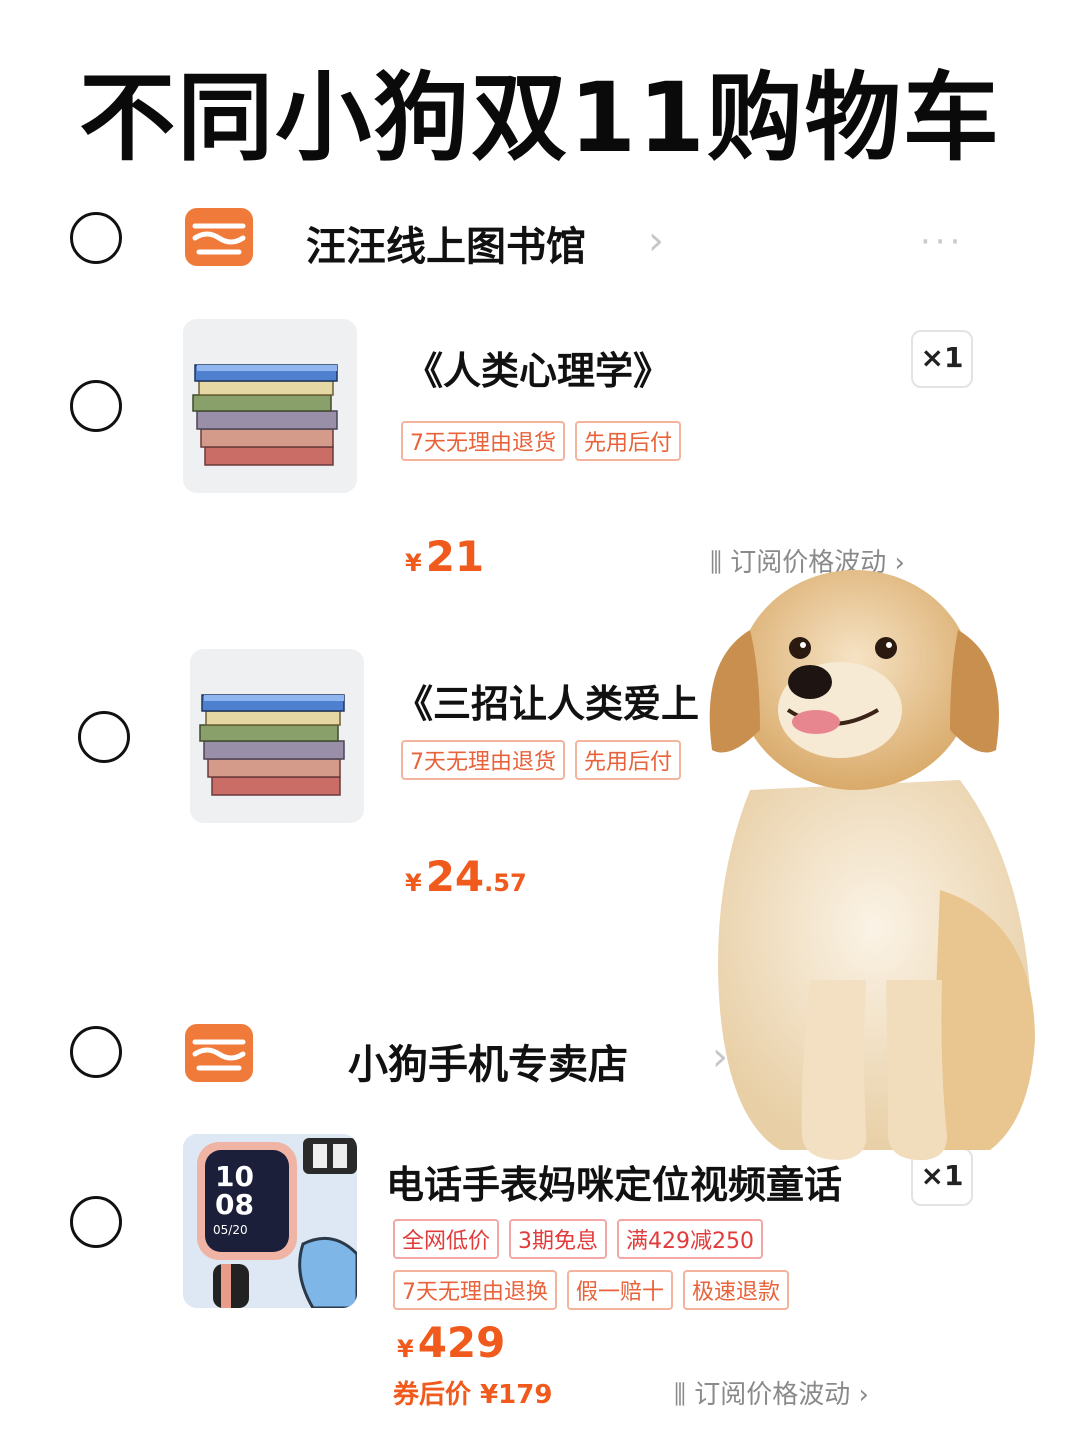  I want to click on price-chart-icon: ⫼, so click(680, 1395).